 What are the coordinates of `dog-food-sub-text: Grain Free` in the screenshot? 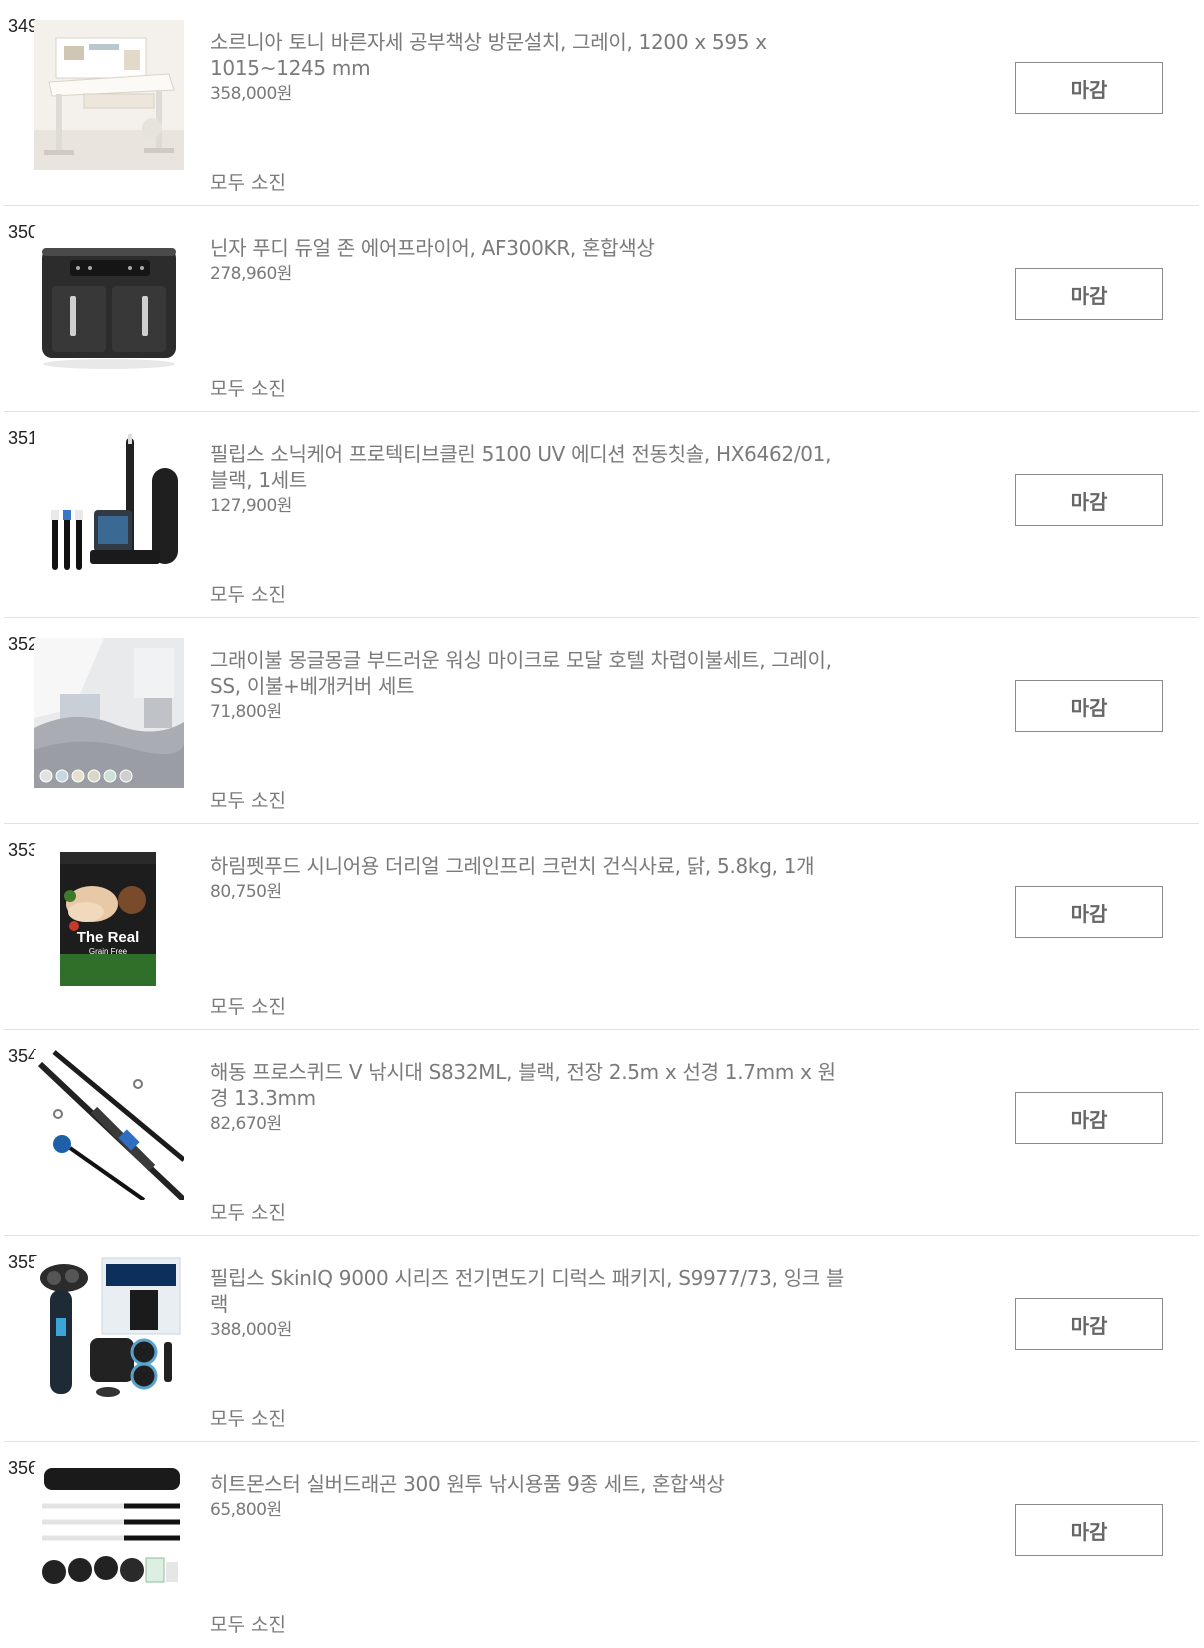 It's located at (108, 951).